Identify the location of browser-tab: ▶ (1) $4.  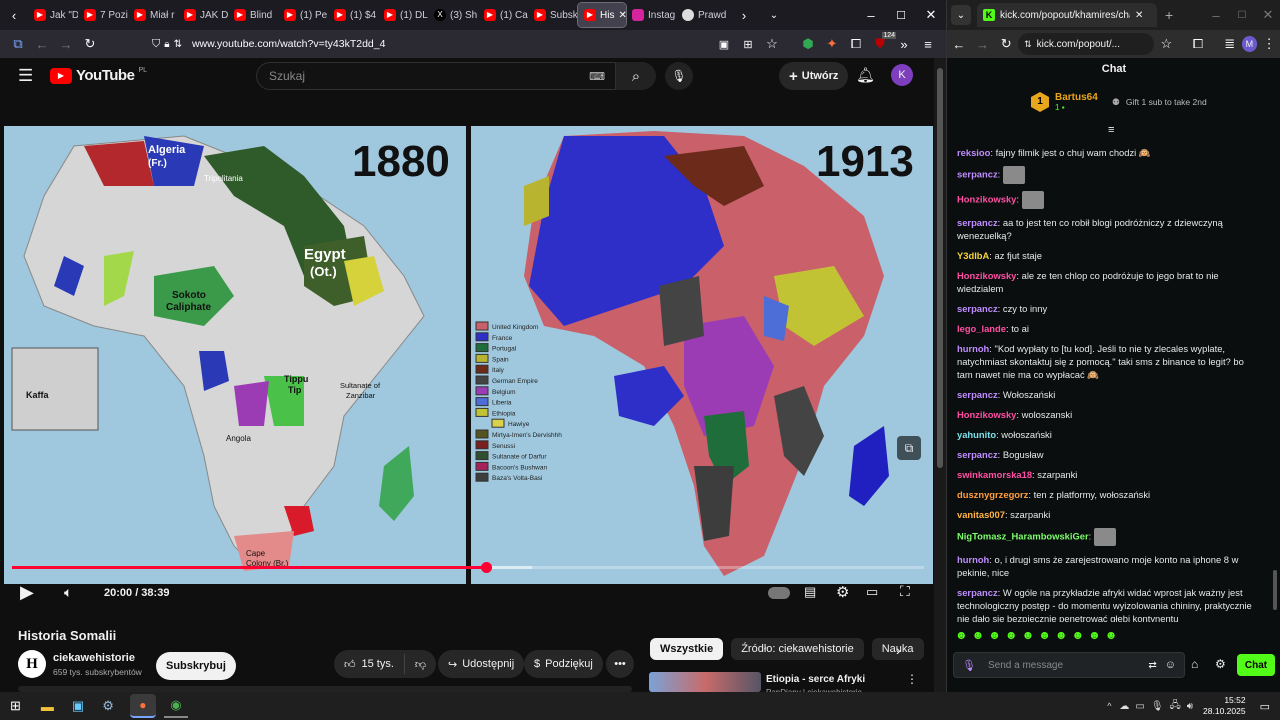
(353, 15).